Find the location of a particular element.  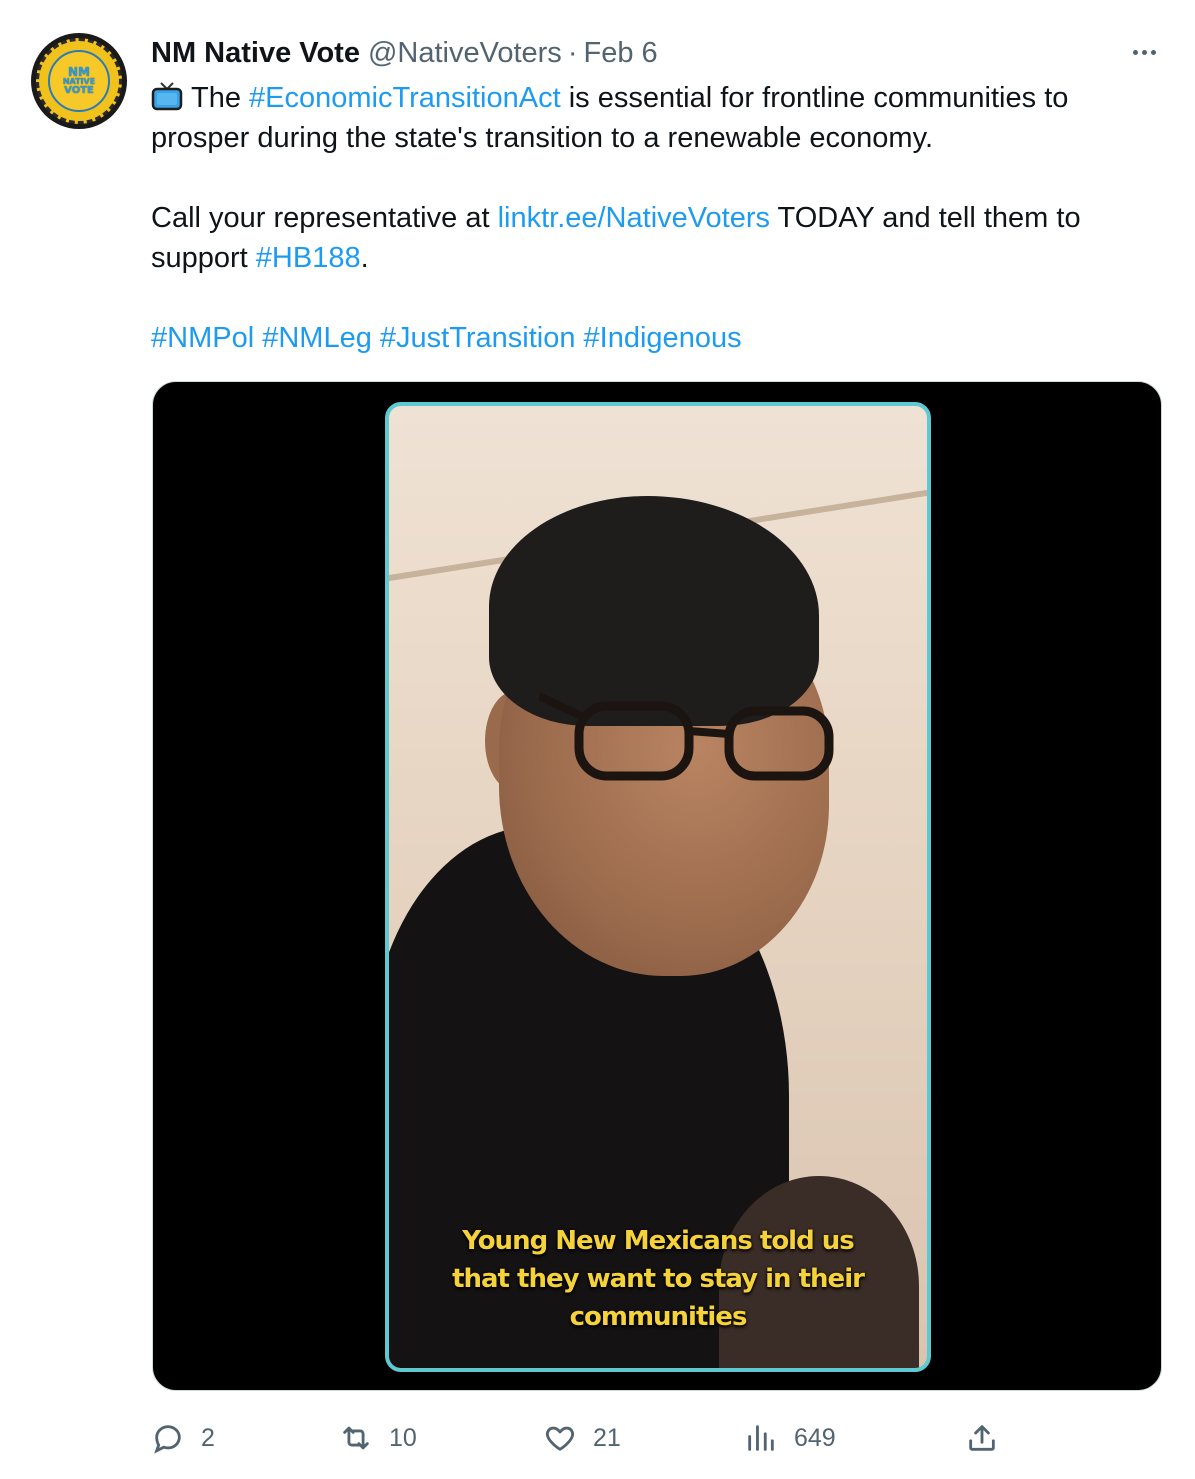

views-chart-icon is located at coordinates (761, 1438).